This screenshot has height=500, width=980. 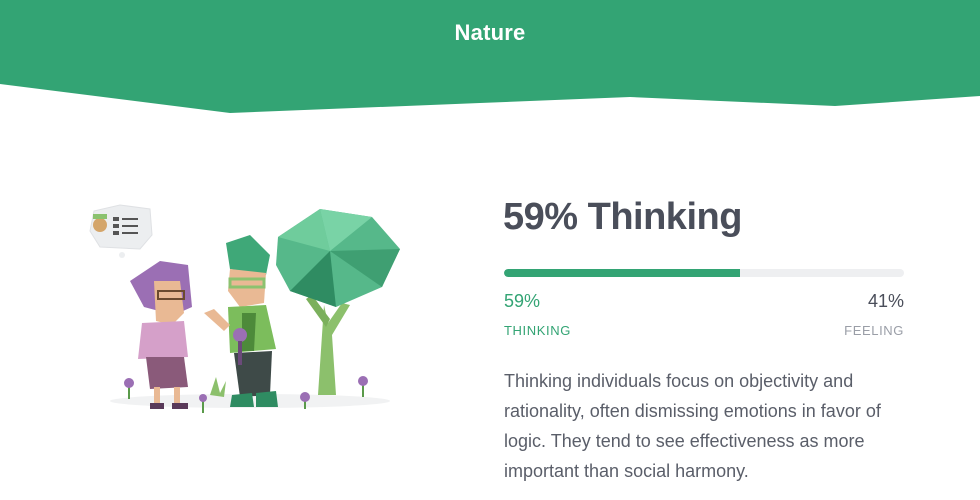 I want to click on trait-progress-fill, so click(x=622, y=273).